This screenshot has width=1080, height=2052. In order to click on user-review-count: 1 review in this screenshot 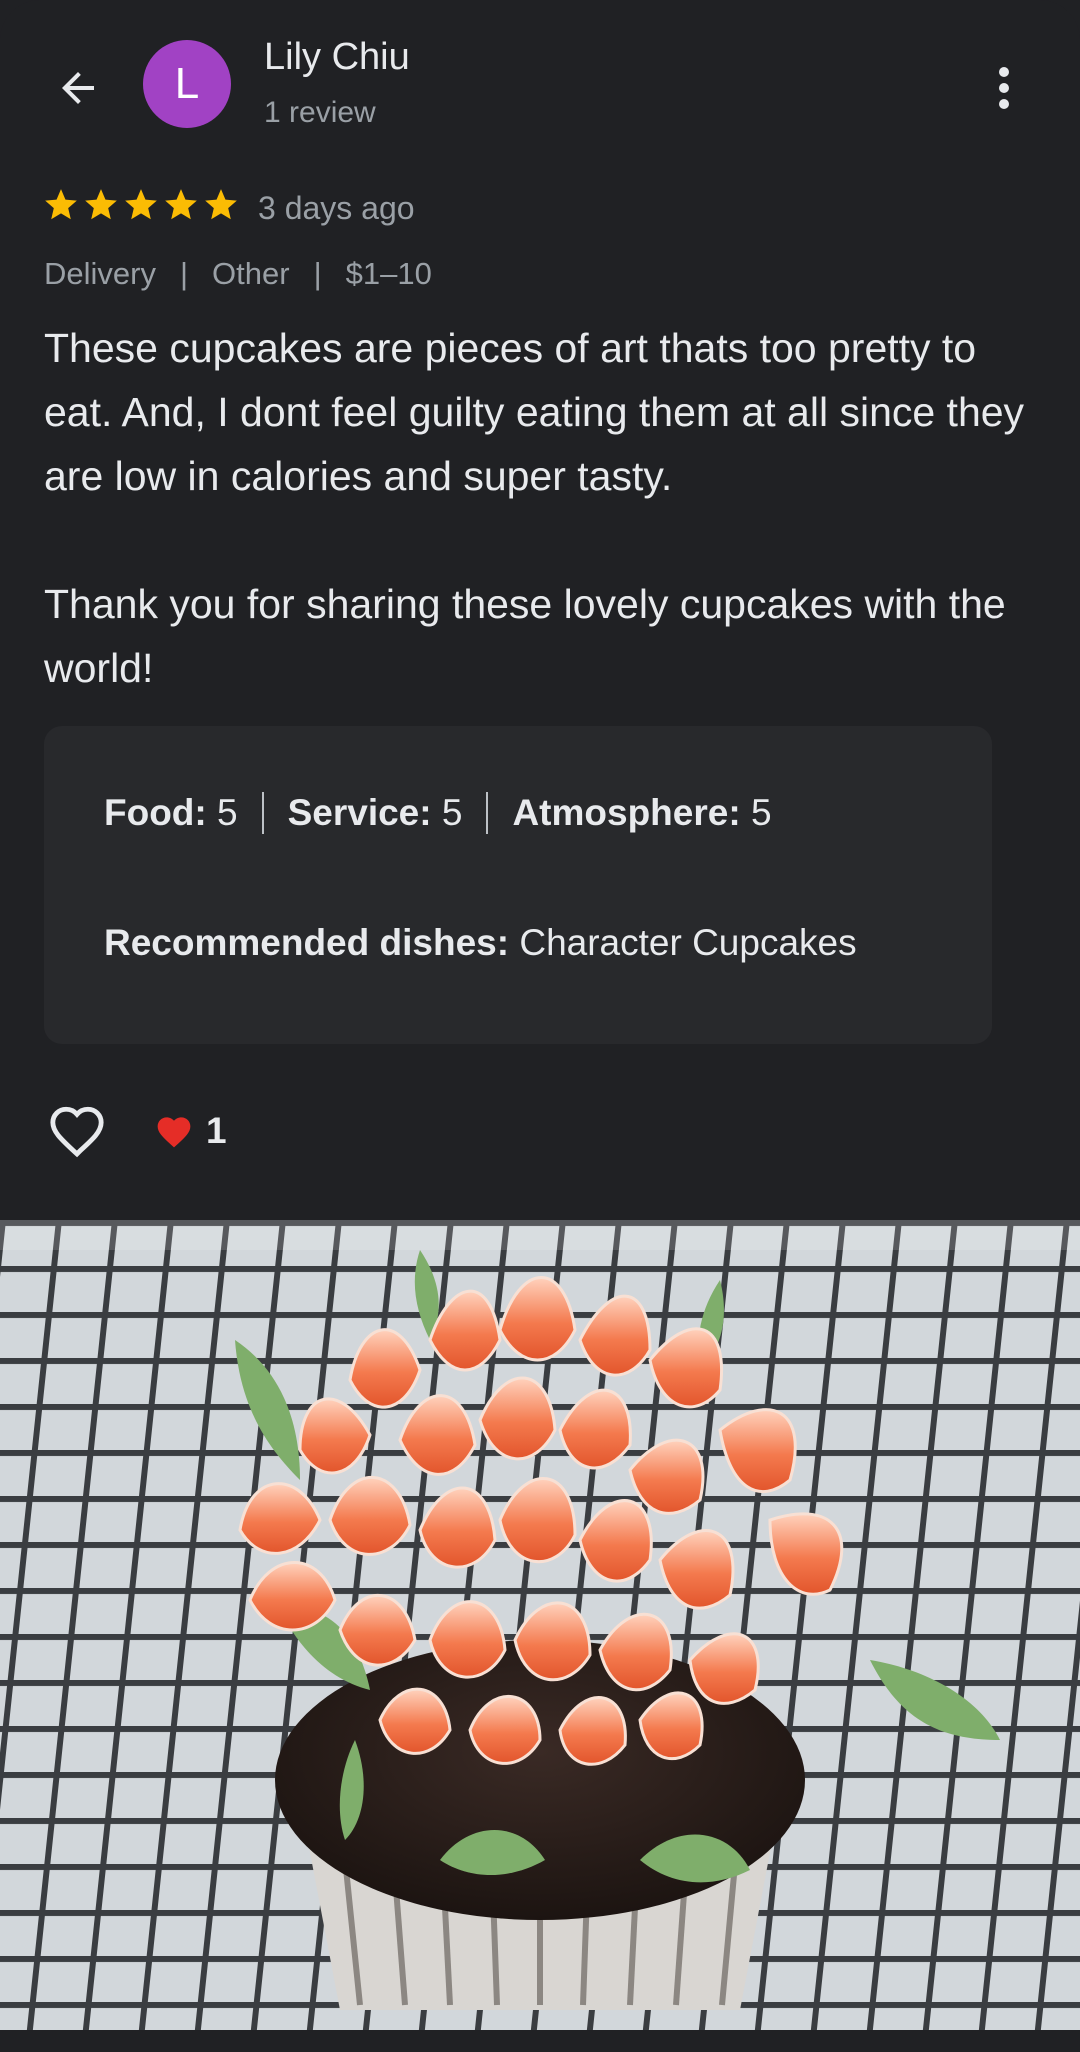, I will do `click(320, 112)`.